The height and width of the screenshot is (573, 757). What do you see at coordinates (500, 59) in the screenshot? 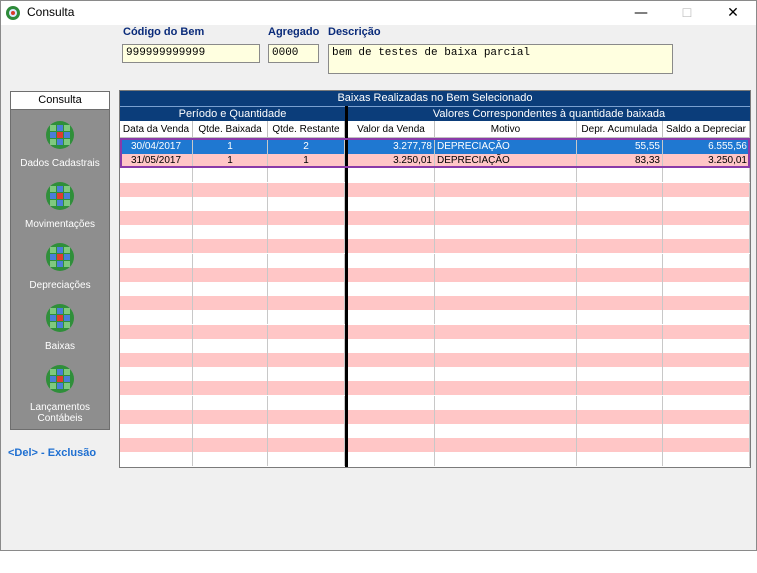
I see `descricao-field: bem de testes de baixa parcial` at bounding box center [500, 59].